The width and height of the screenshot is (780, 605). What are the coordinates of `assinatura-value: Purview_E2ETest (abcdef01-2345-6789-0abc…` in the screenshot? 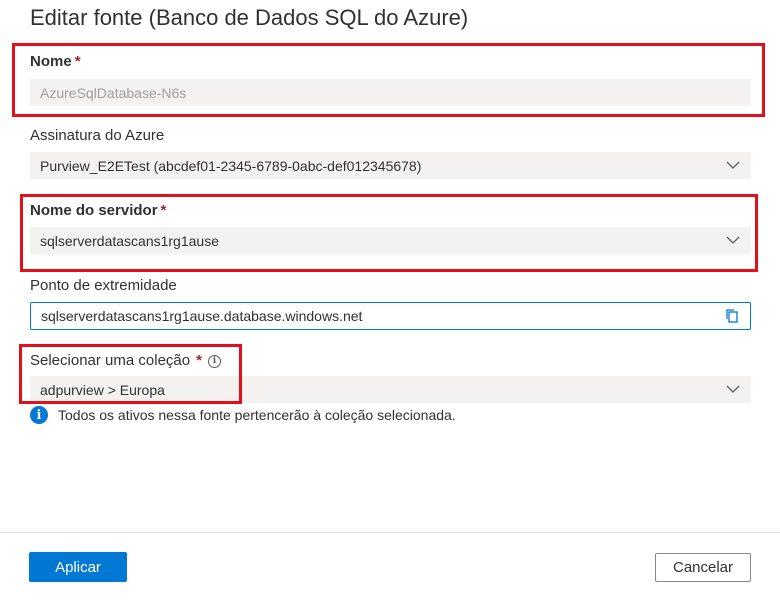 It's located at (231, 165).